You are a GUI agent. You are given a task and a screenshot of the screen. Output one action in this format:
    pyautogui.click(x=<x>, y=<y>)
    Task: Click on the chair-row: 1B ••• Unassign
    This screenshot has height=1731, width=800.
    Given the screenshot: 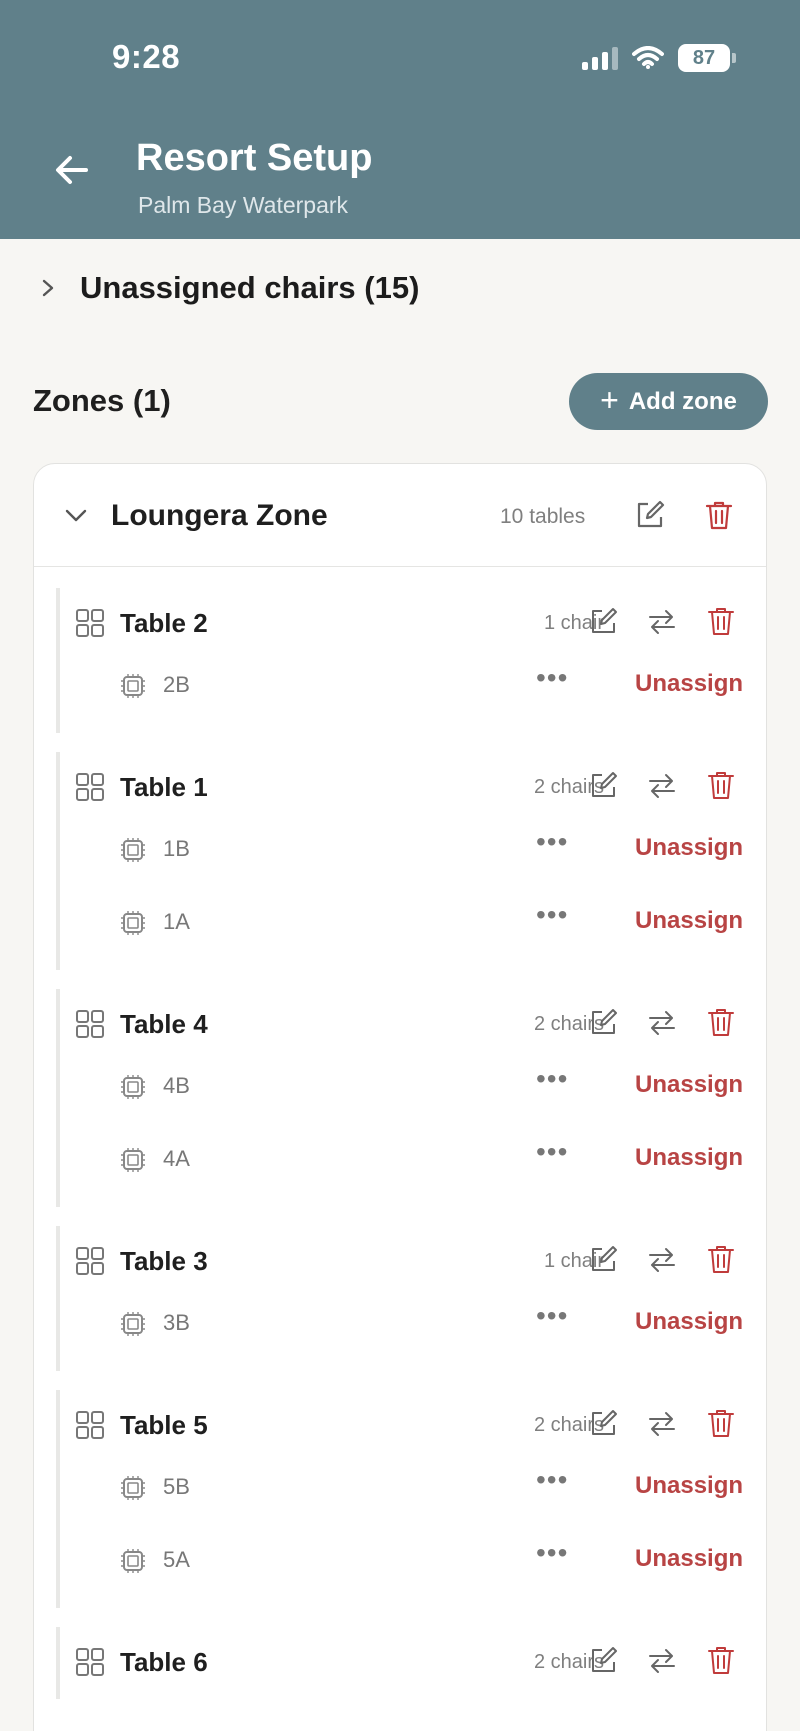 What is the action you would take?
    pyautogui.click(x=403, y=860)
    